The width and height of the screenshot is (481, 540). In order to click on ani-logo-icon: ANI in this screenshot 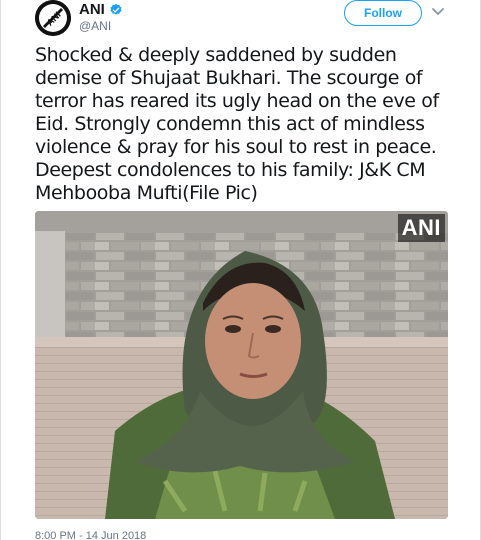, I will do `click(53, 18)`.